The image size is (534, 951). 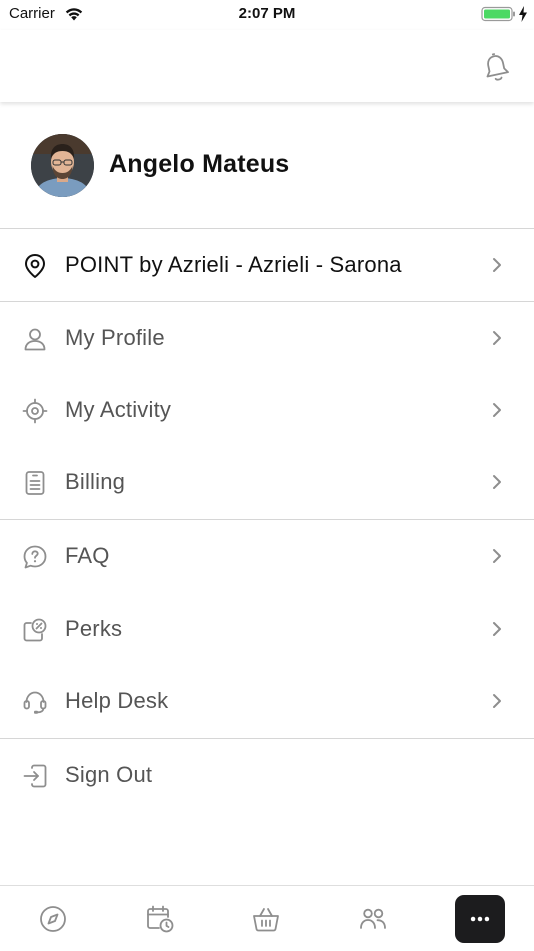 I want to click on bottom-tab-bar, so click(x=267, y=918).